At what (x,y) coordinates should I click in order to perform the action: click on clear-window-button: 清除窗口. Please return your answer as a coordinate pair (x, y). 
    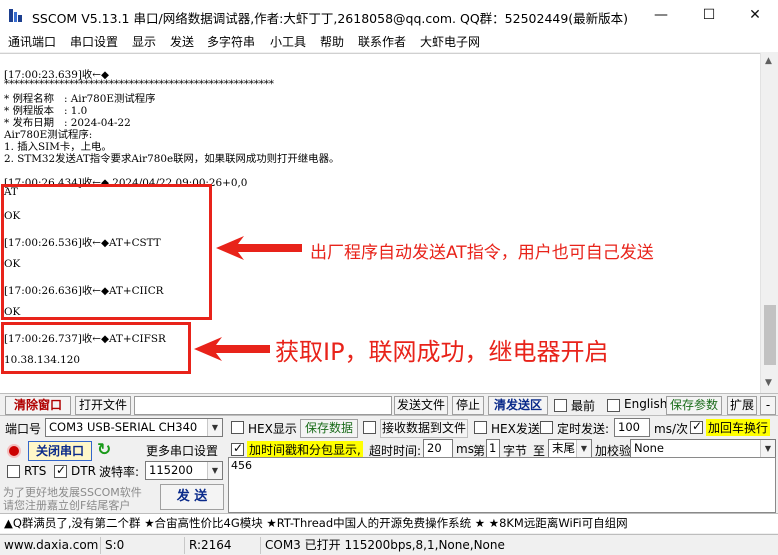
    Looking at the image, I should click on (38, 405).